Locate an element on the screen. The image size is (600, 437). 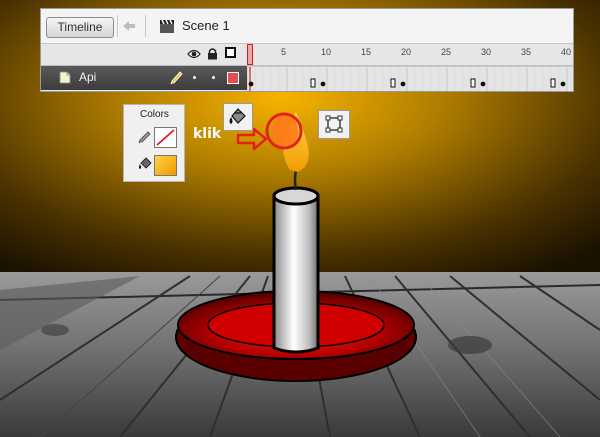
click-instruction-label: klik is located at coordinates (207, 134).